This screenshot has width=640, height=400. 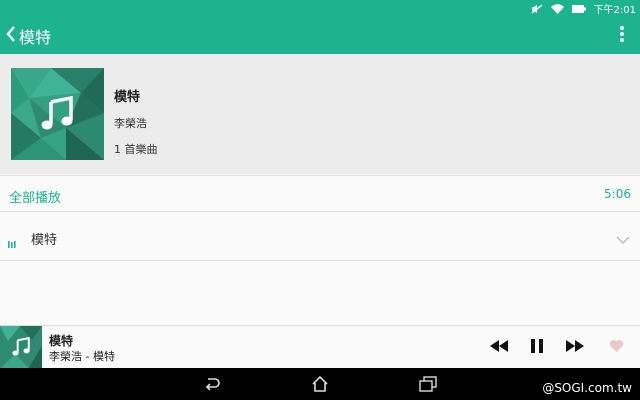 I want to click on heart-icon, so click(x=616, y=347).